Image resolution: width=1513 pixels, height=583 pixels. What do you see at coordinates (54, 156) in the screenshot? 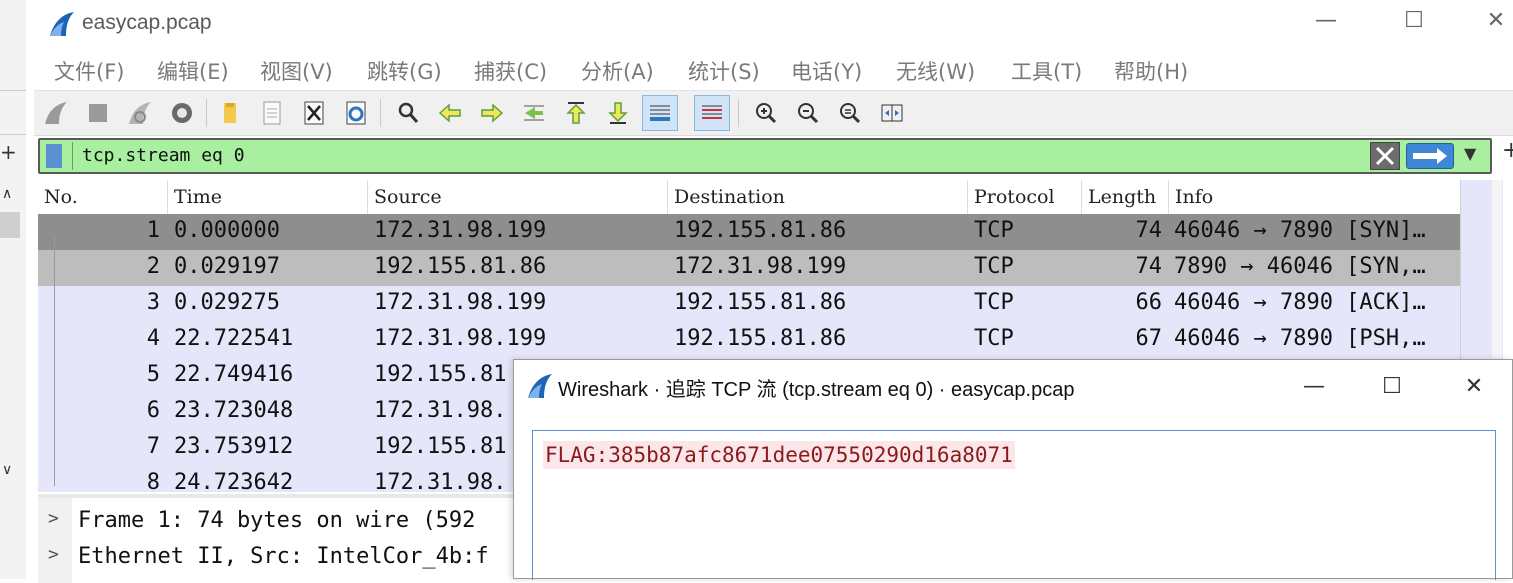
I see `filter-bookmark-icon` at bounding box center [54, 156].